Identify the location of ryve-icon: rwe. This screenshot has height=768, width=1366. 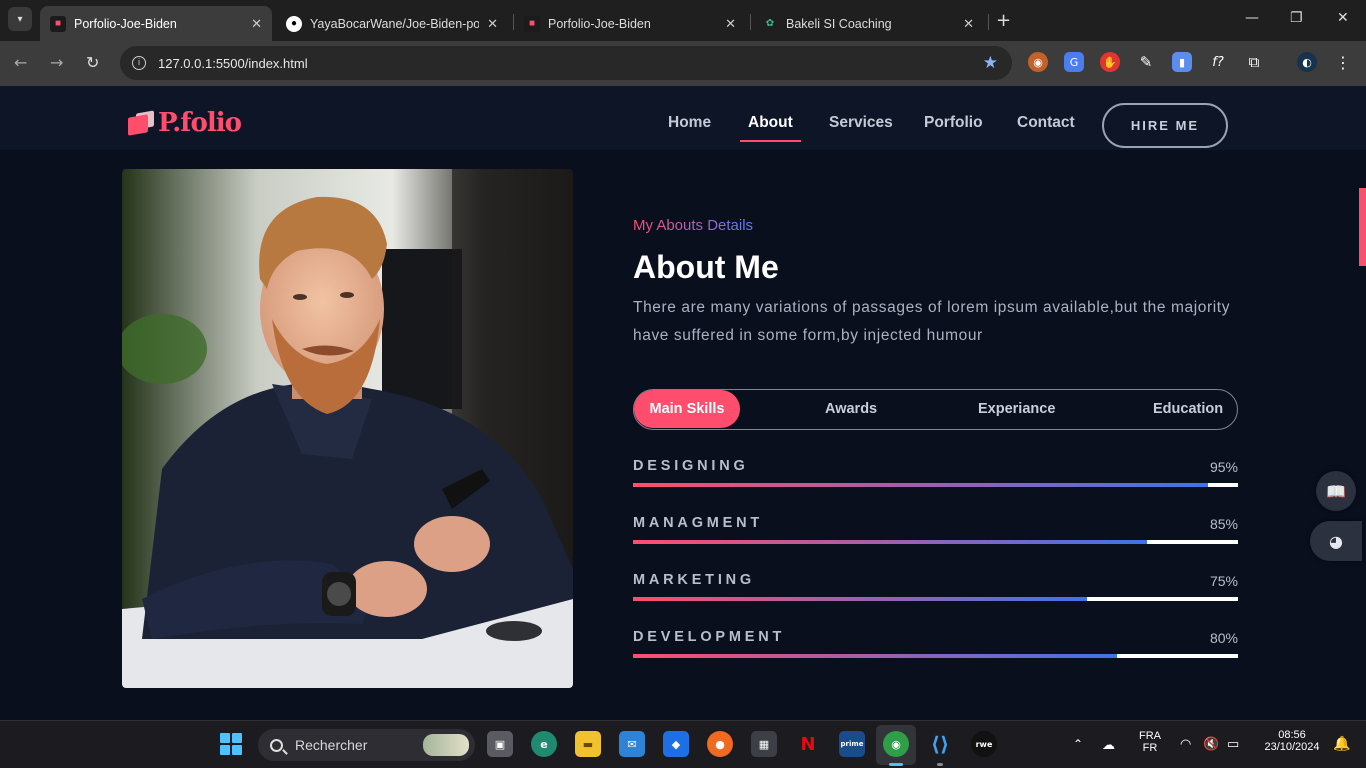
(984, 744).